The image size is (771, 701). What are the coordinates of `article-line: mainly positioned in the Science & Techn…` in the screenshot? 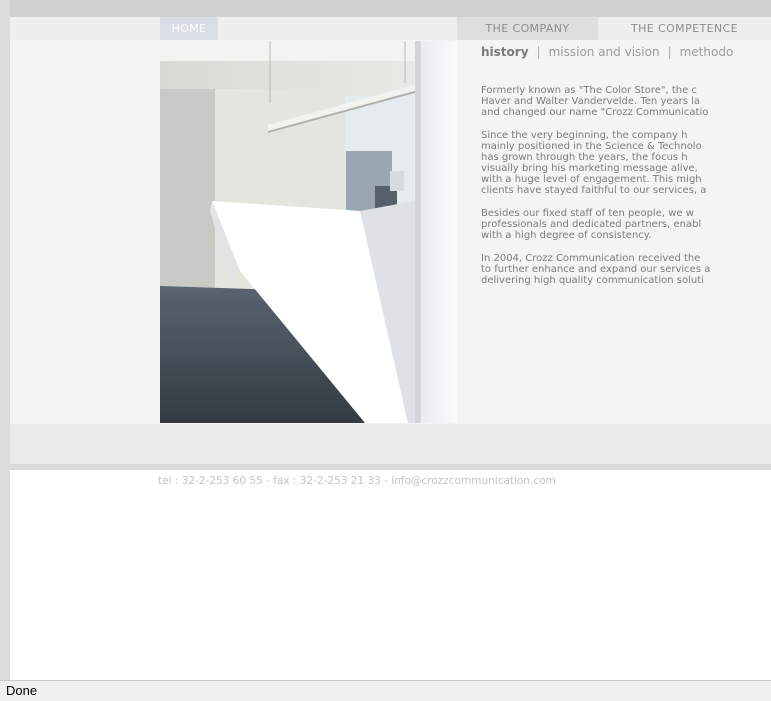 It's located at (591, 146).